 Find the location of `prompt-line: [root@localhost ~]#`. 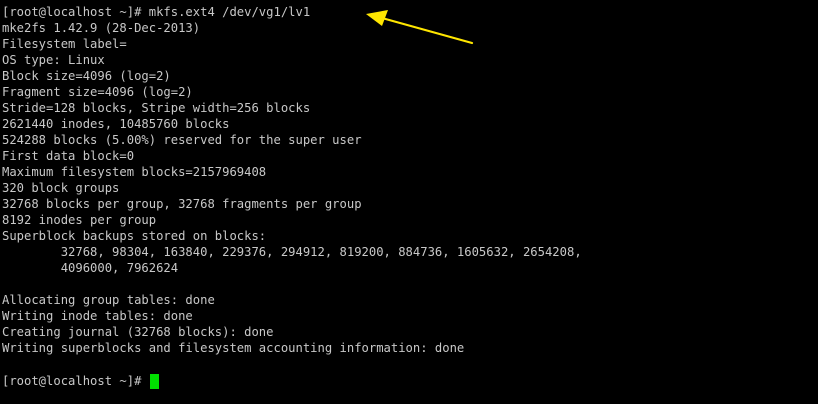

prompt-line: [root@localhost ~]# is located at coordinates (80, 381).